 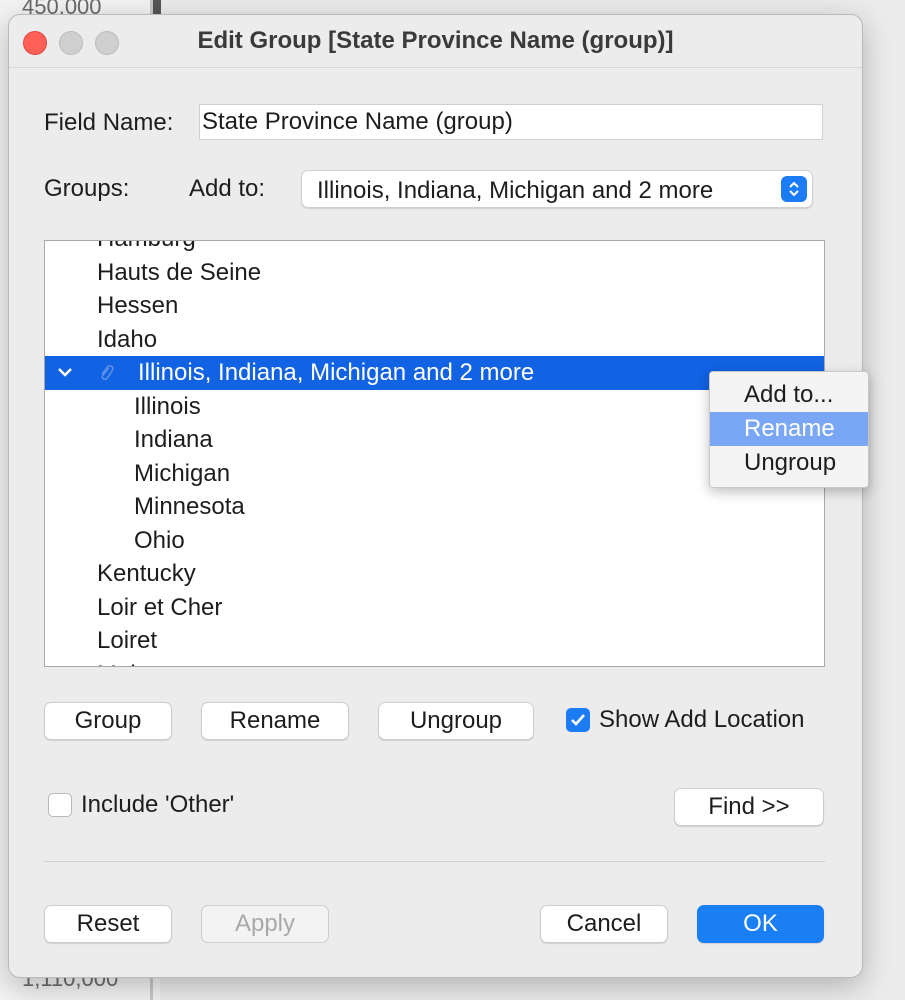 What do you see at coordinates (60, 805) in the screenshot?
I see `include-other-checkbox` at bounding box center [60, 805].